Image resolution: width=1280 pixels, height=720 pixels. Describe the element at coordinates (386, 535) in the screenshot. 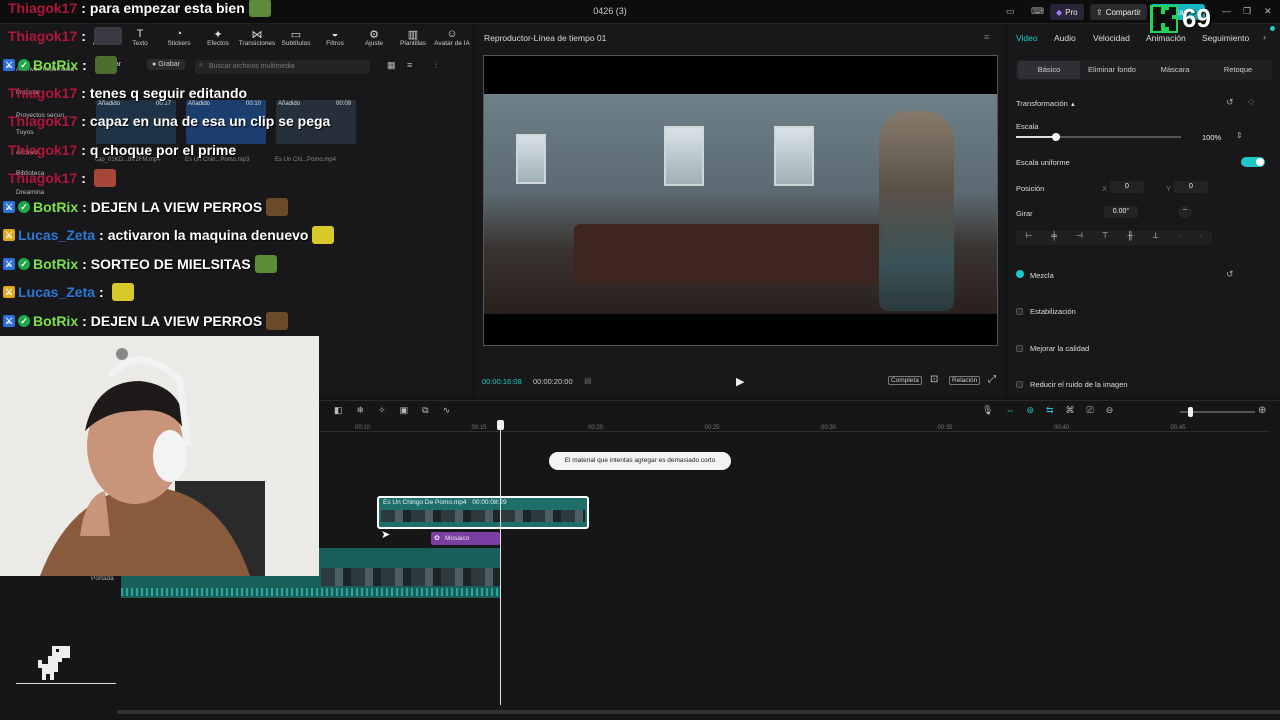

I see `mouse-cursor-icon: ➤` at that location.